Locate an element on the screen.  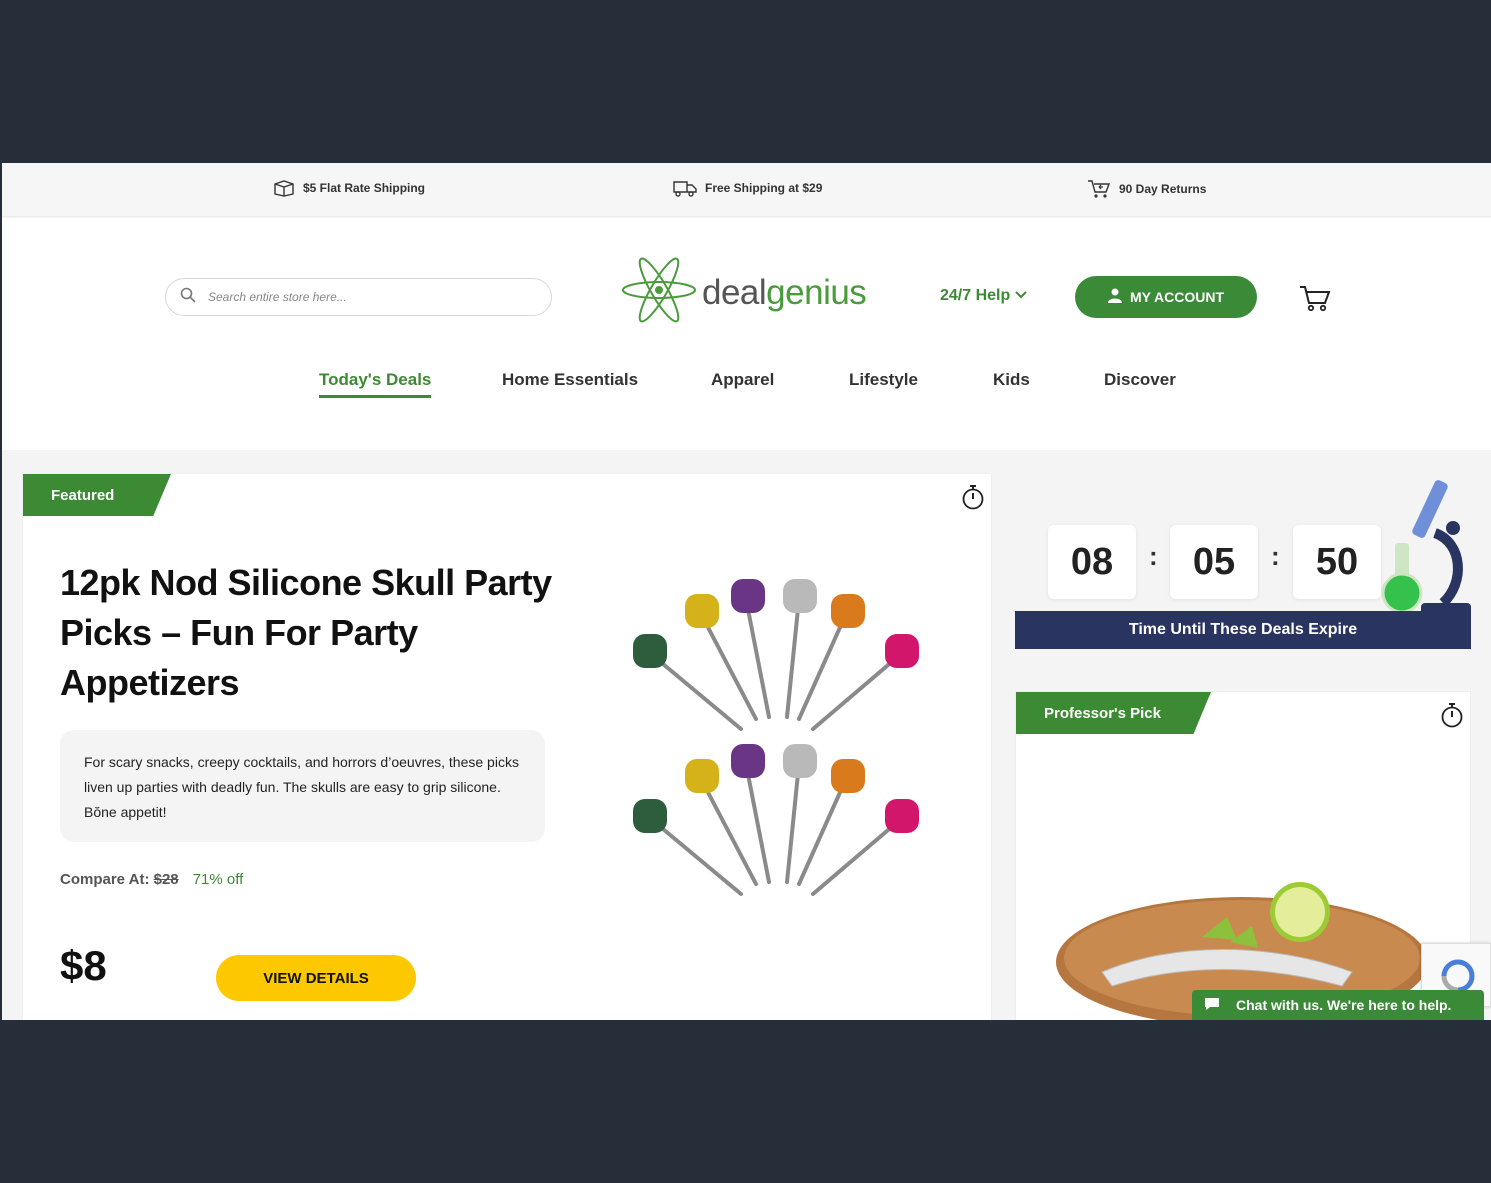
promo-item-free-shipping: Free Shipping at $29 is located at coordinates (747, 188).